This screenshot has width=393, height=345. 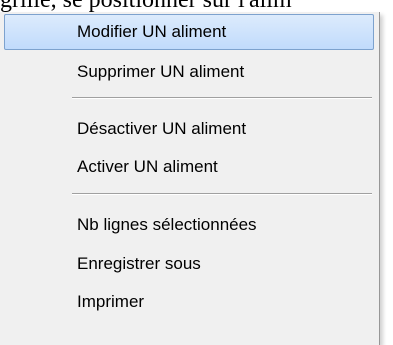 What do you see at coordinates (189, 225) in the screenshot?
I see `menu-item-nb-lignes-selectionnees: Nb lignes sélectionnées` at bounding box center [189, 225].